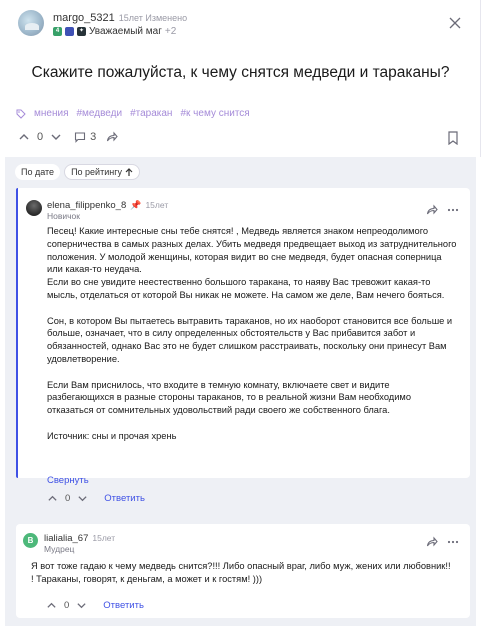 Image resolution: width=481 pixels, height=626 pixels. I want to click on question-tags: мнения #медведи #таракан #к чему снится, so click(133, 113).